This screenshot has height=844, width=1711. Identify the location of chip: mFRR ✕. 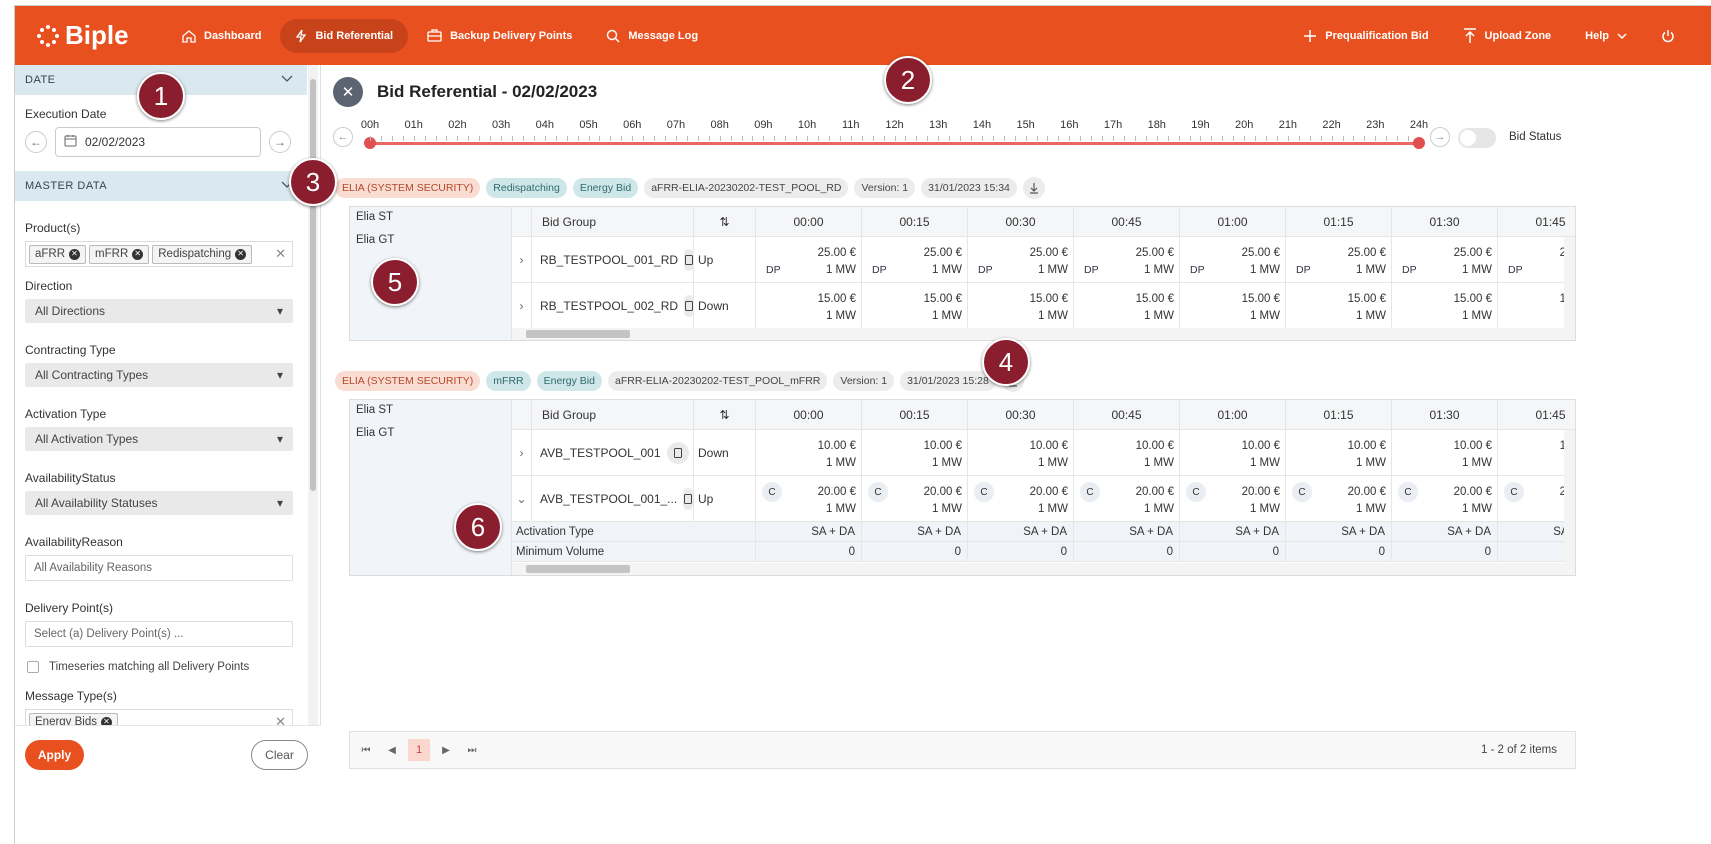
(119, 254).